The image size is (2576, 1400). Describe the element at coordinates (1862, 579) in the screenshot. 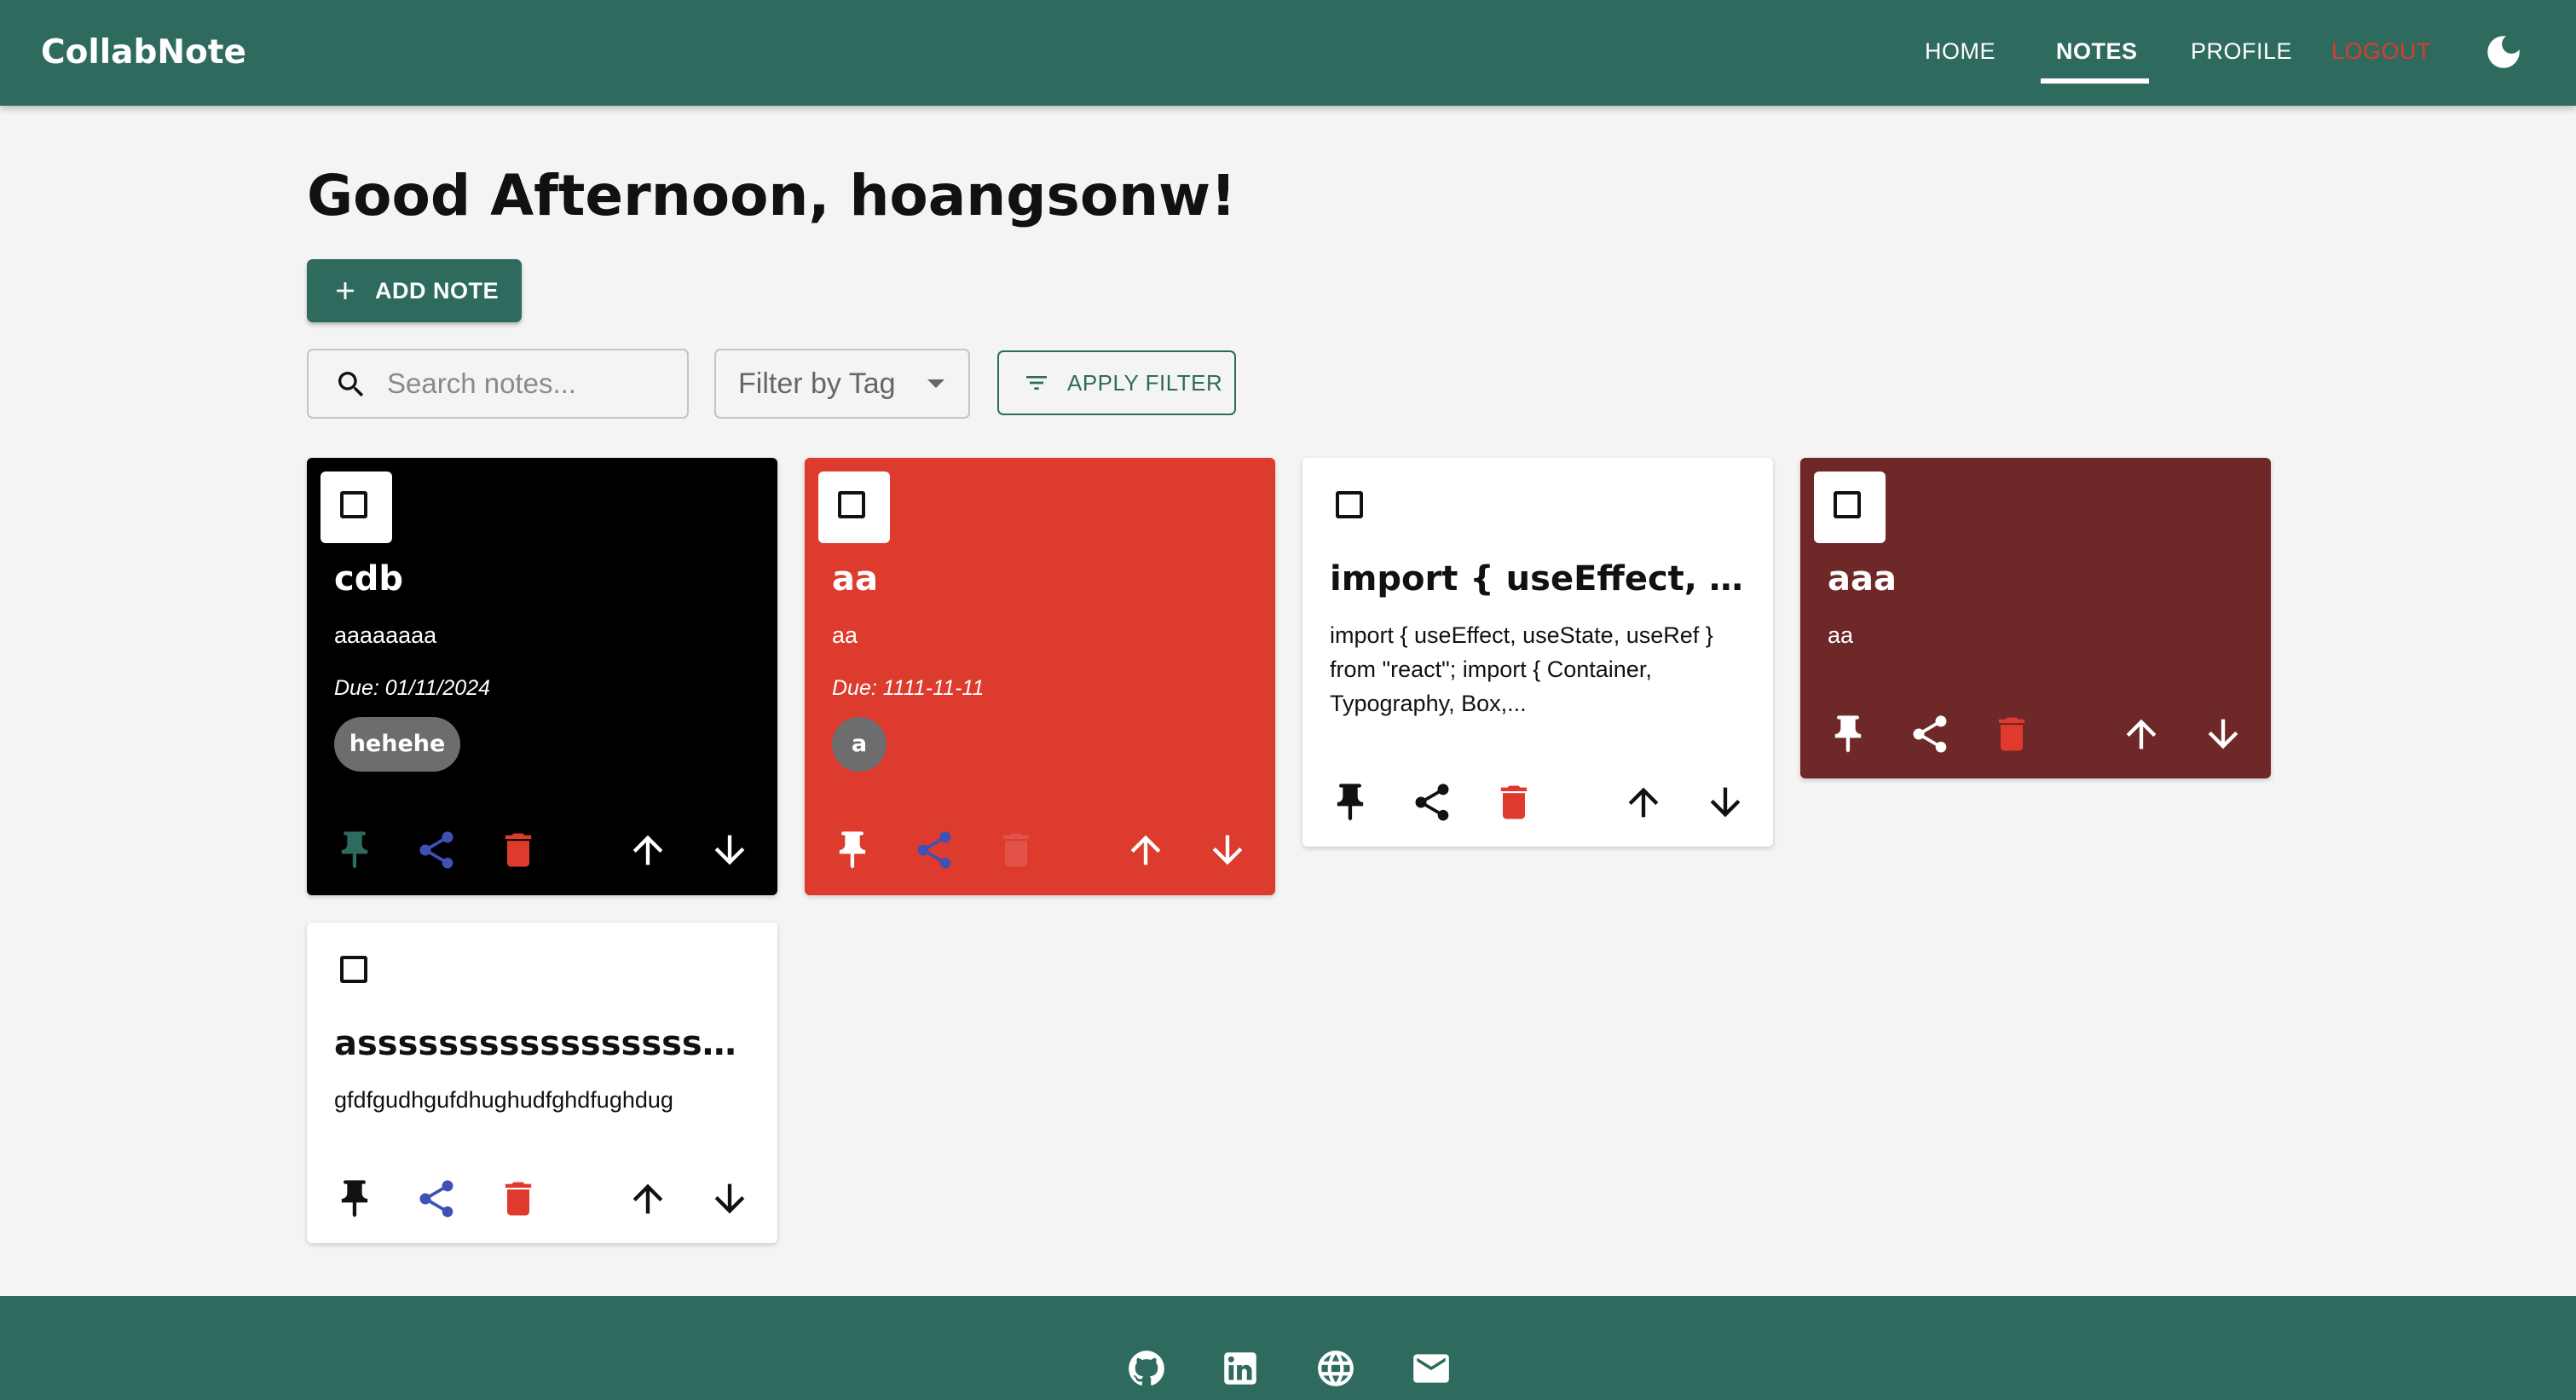

I see `note-title: aaa` at that location.